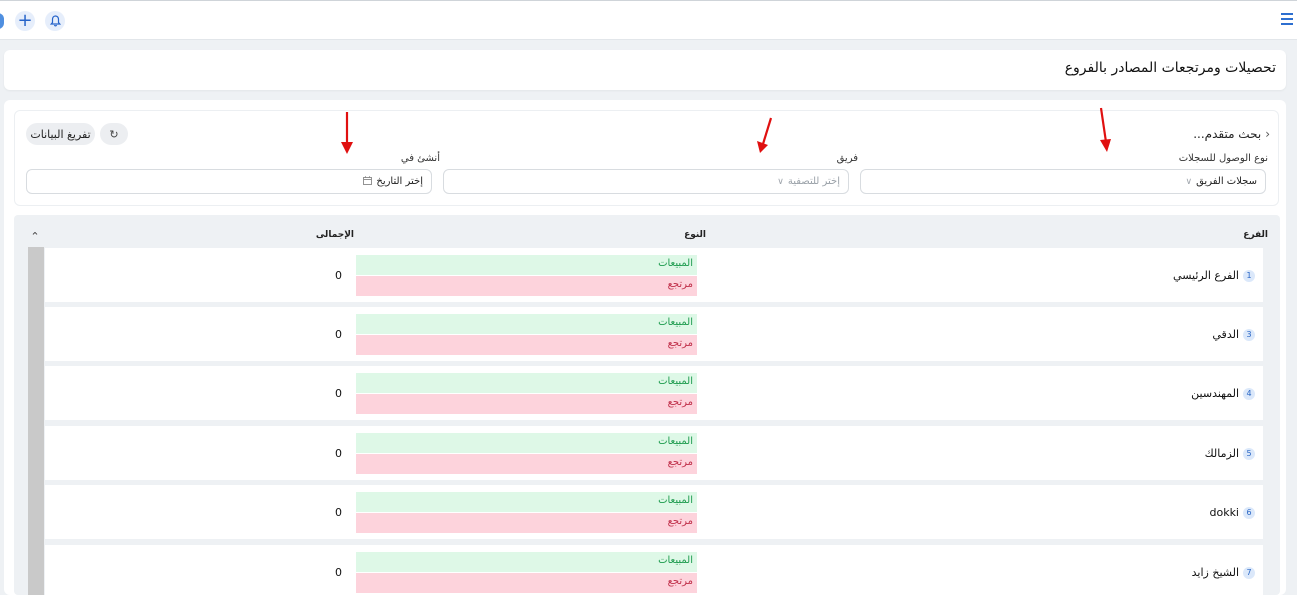 This screenshot has width=1297, height=595. I want to click on team-select: إختر للتصفية ∨, so click(646, 181).